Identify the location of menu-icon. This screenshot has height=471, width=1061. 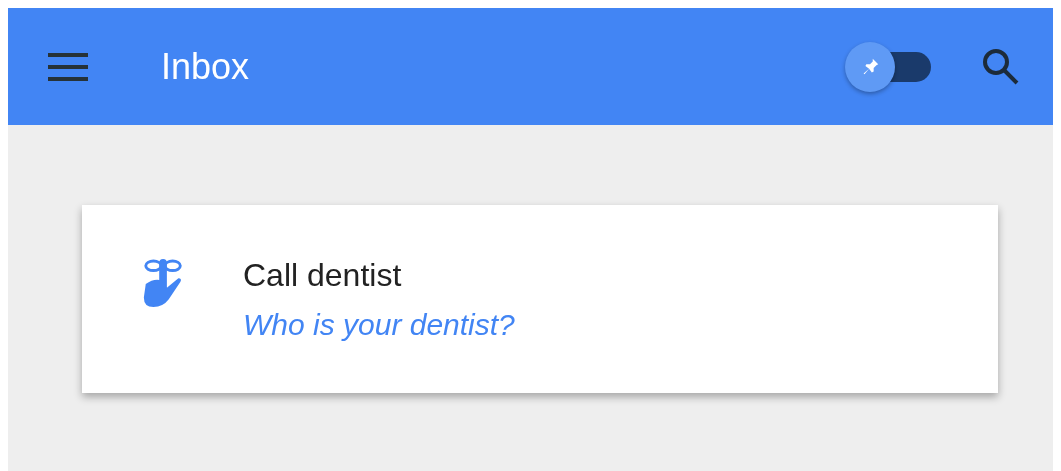
(68, 66).